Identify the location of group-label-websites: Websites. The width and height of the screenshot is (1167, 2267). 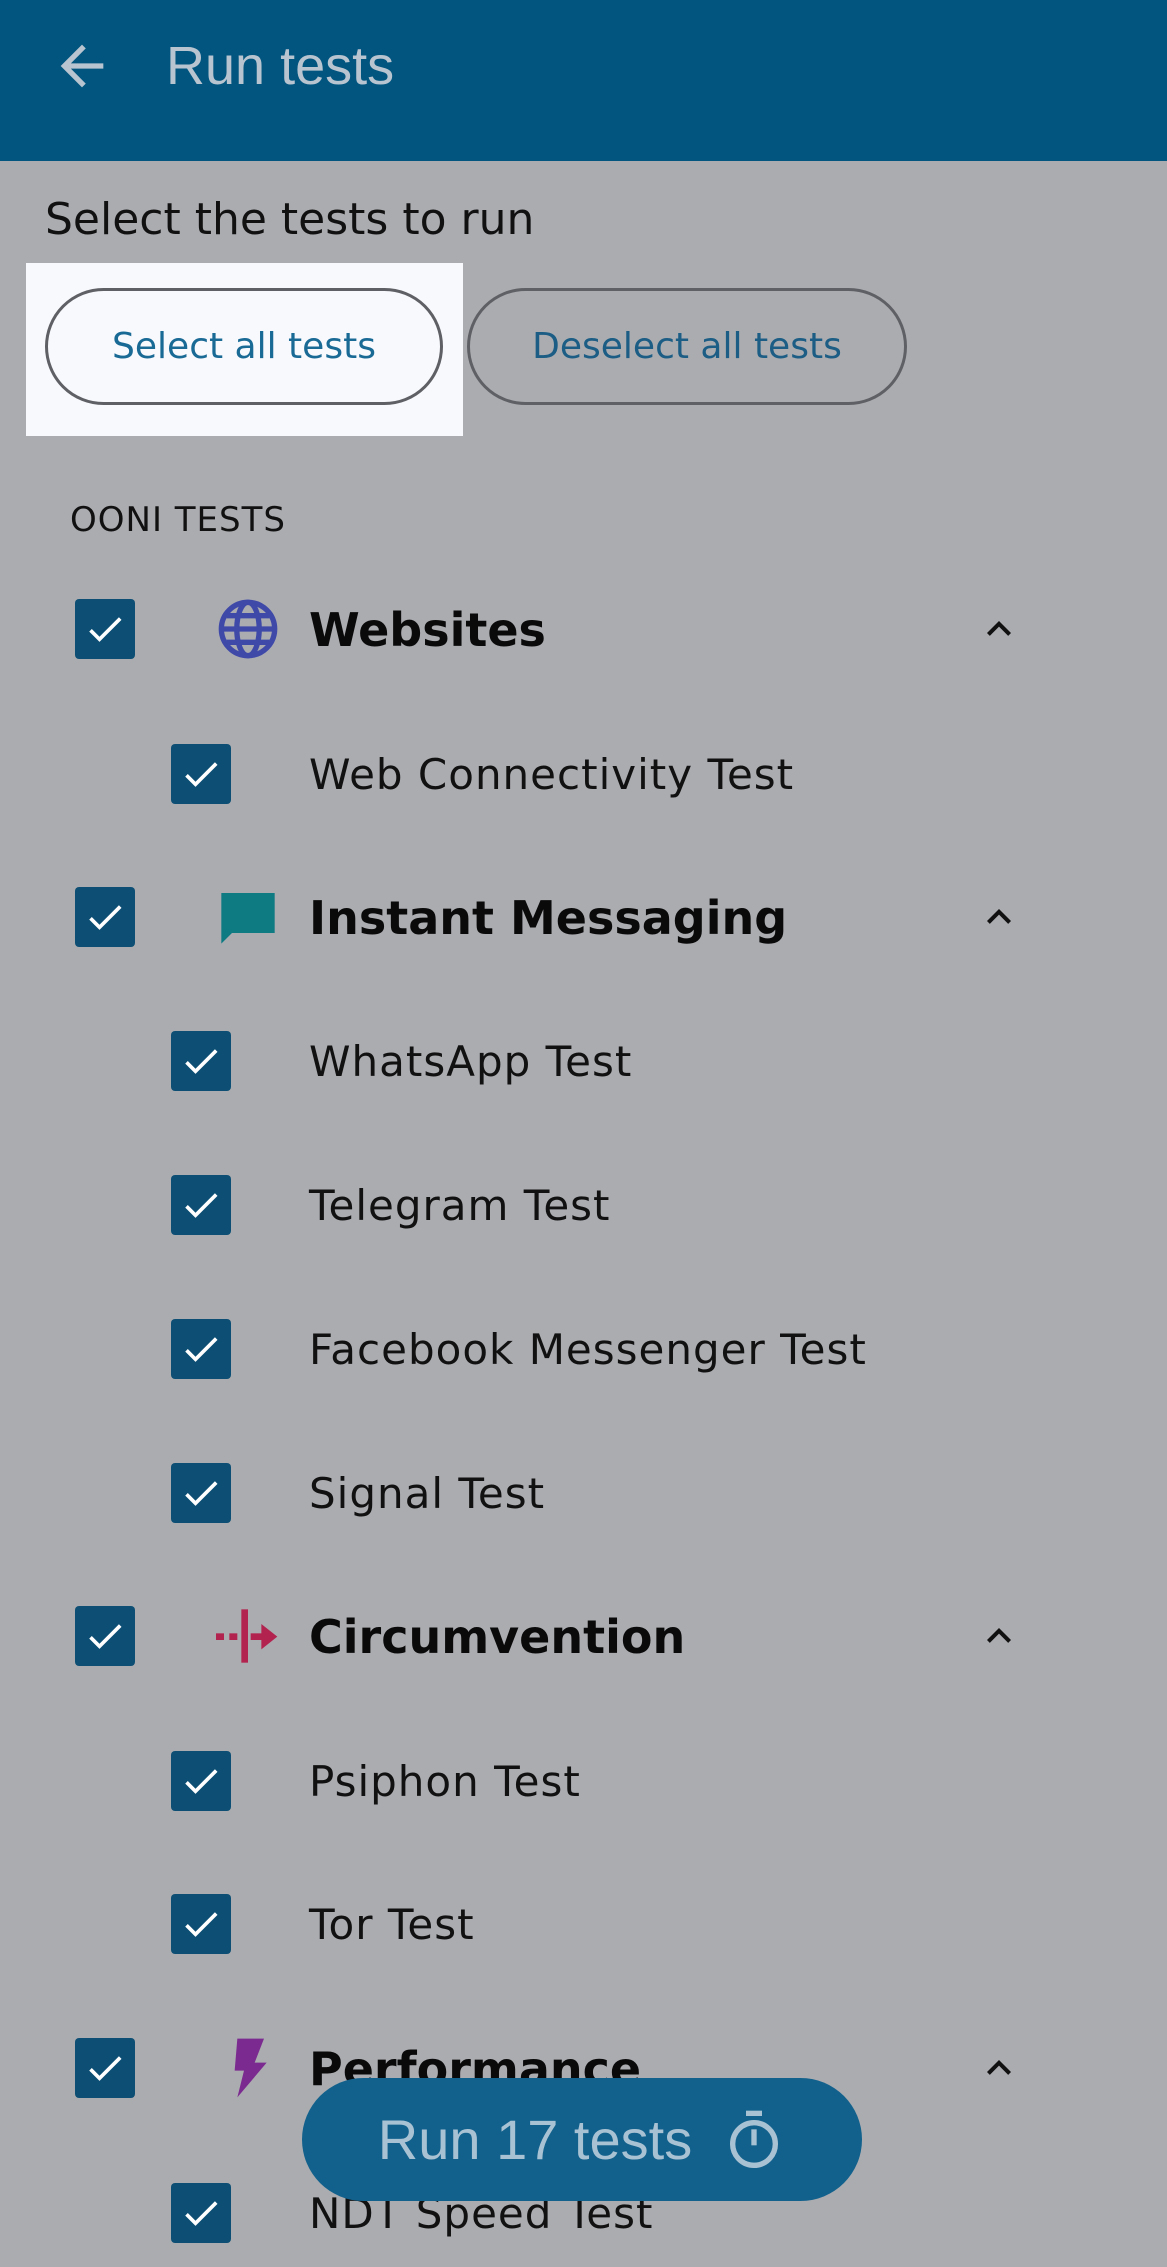
(427, 630).